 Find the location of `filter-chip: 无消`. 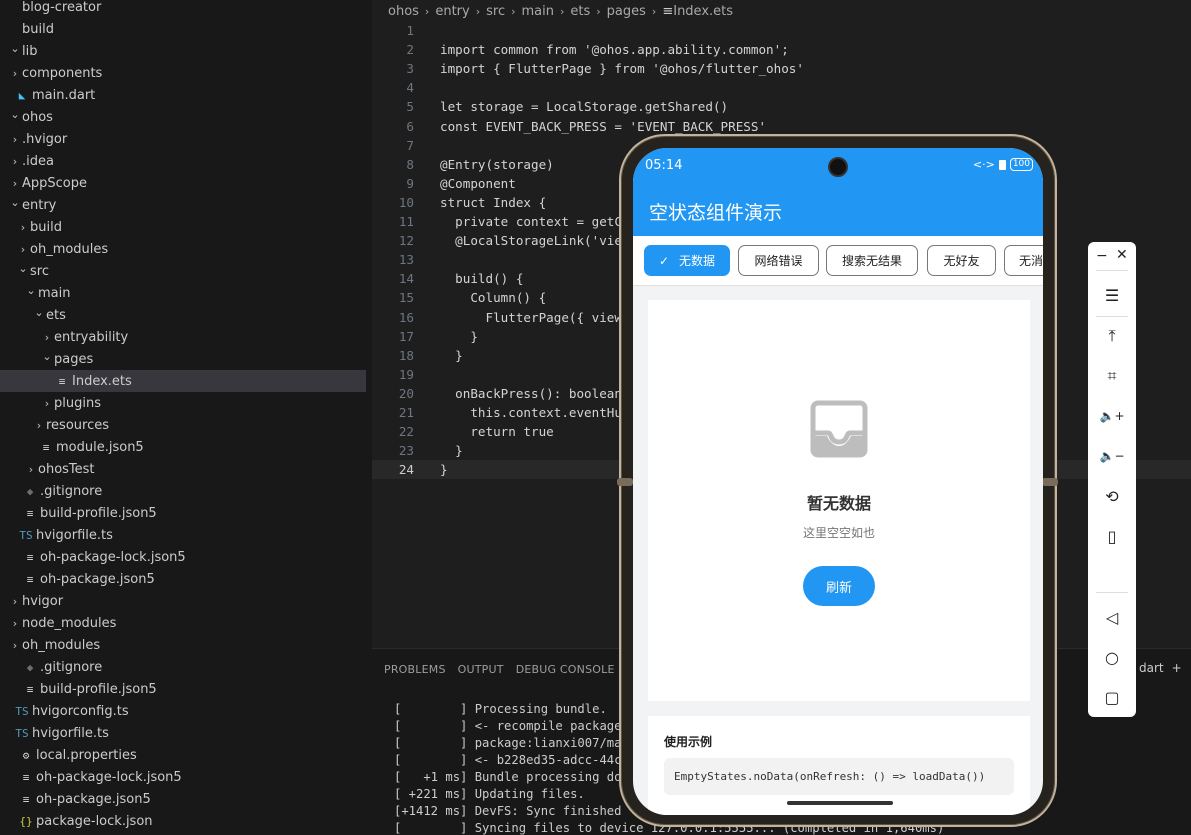

filter-chip: 无消 is located at coordinates (1023, 260).